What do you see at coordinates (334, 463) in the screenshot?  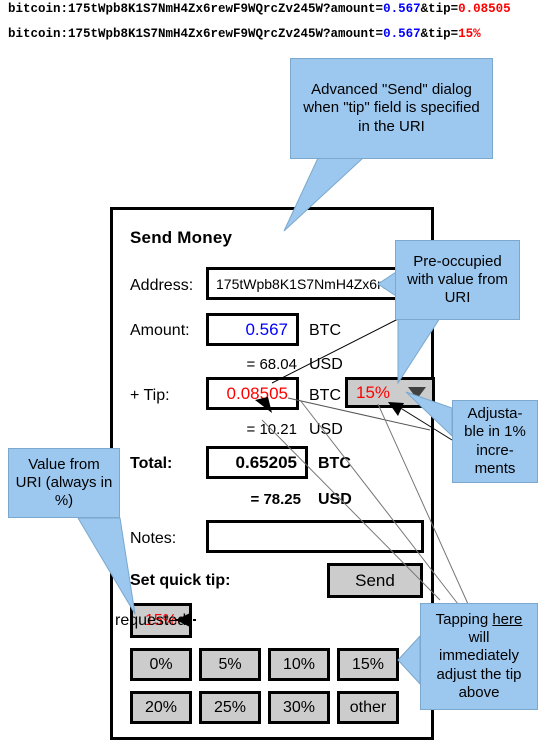 I see `total-unit: BTC` at bounding box center [334, 463].